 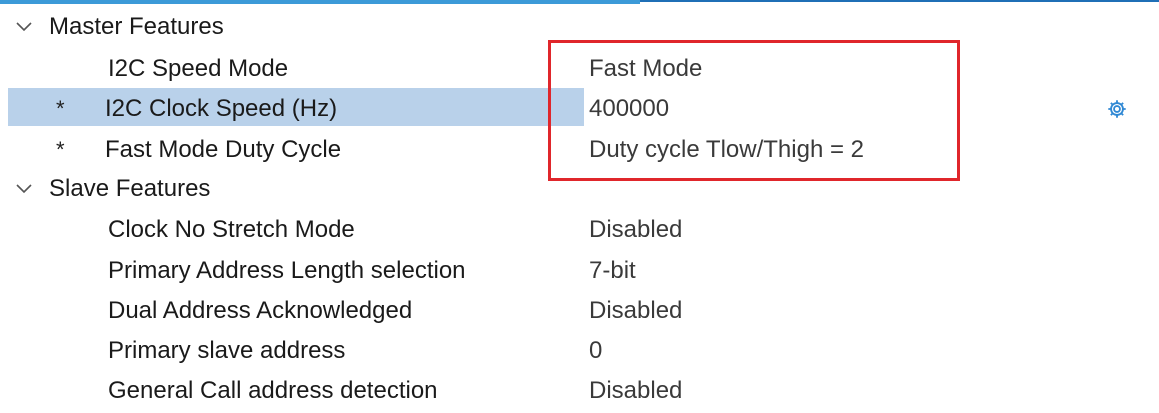 I want to click on property-label: I2C Speed Mode, so click(x=198, y=68).